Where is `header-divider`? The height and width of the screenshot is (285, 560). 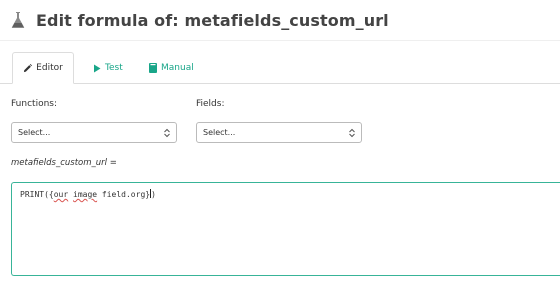 header-divider is located at coordinates (280, 40).